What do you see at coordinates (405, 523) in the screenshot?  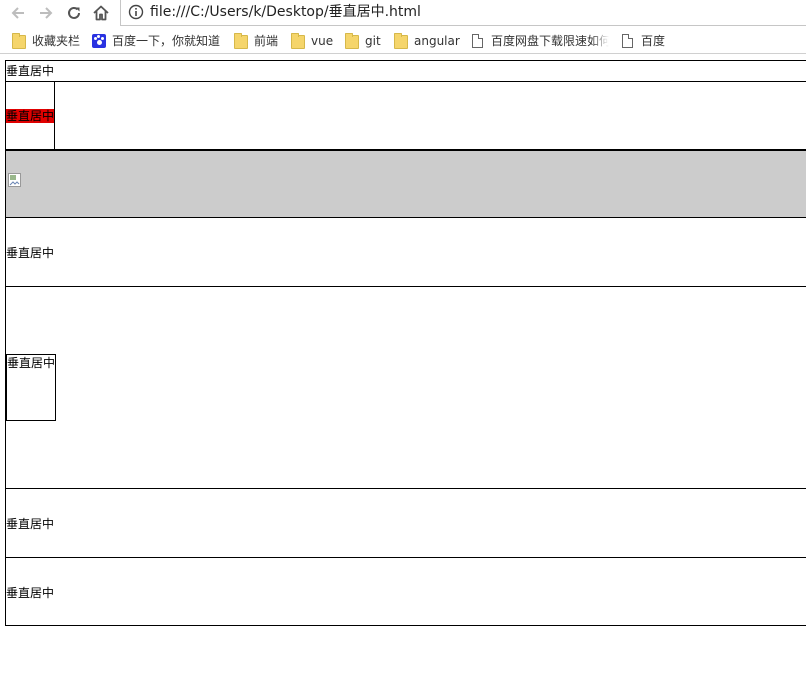 I see `centered-block-6: 垂直居中` at bounding box center [405, 523].